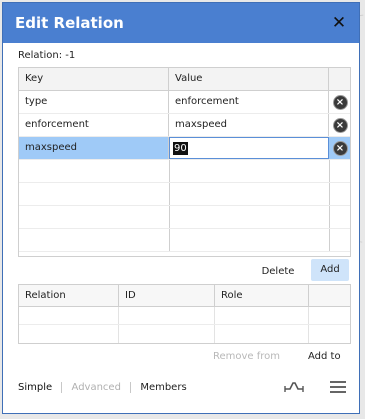 The height and width of the screenshot is (419, 365). What do you see at coordinates (94, 79) in the screenshot?
I see `key-column-header: Key` at bounding box center [94, 79].